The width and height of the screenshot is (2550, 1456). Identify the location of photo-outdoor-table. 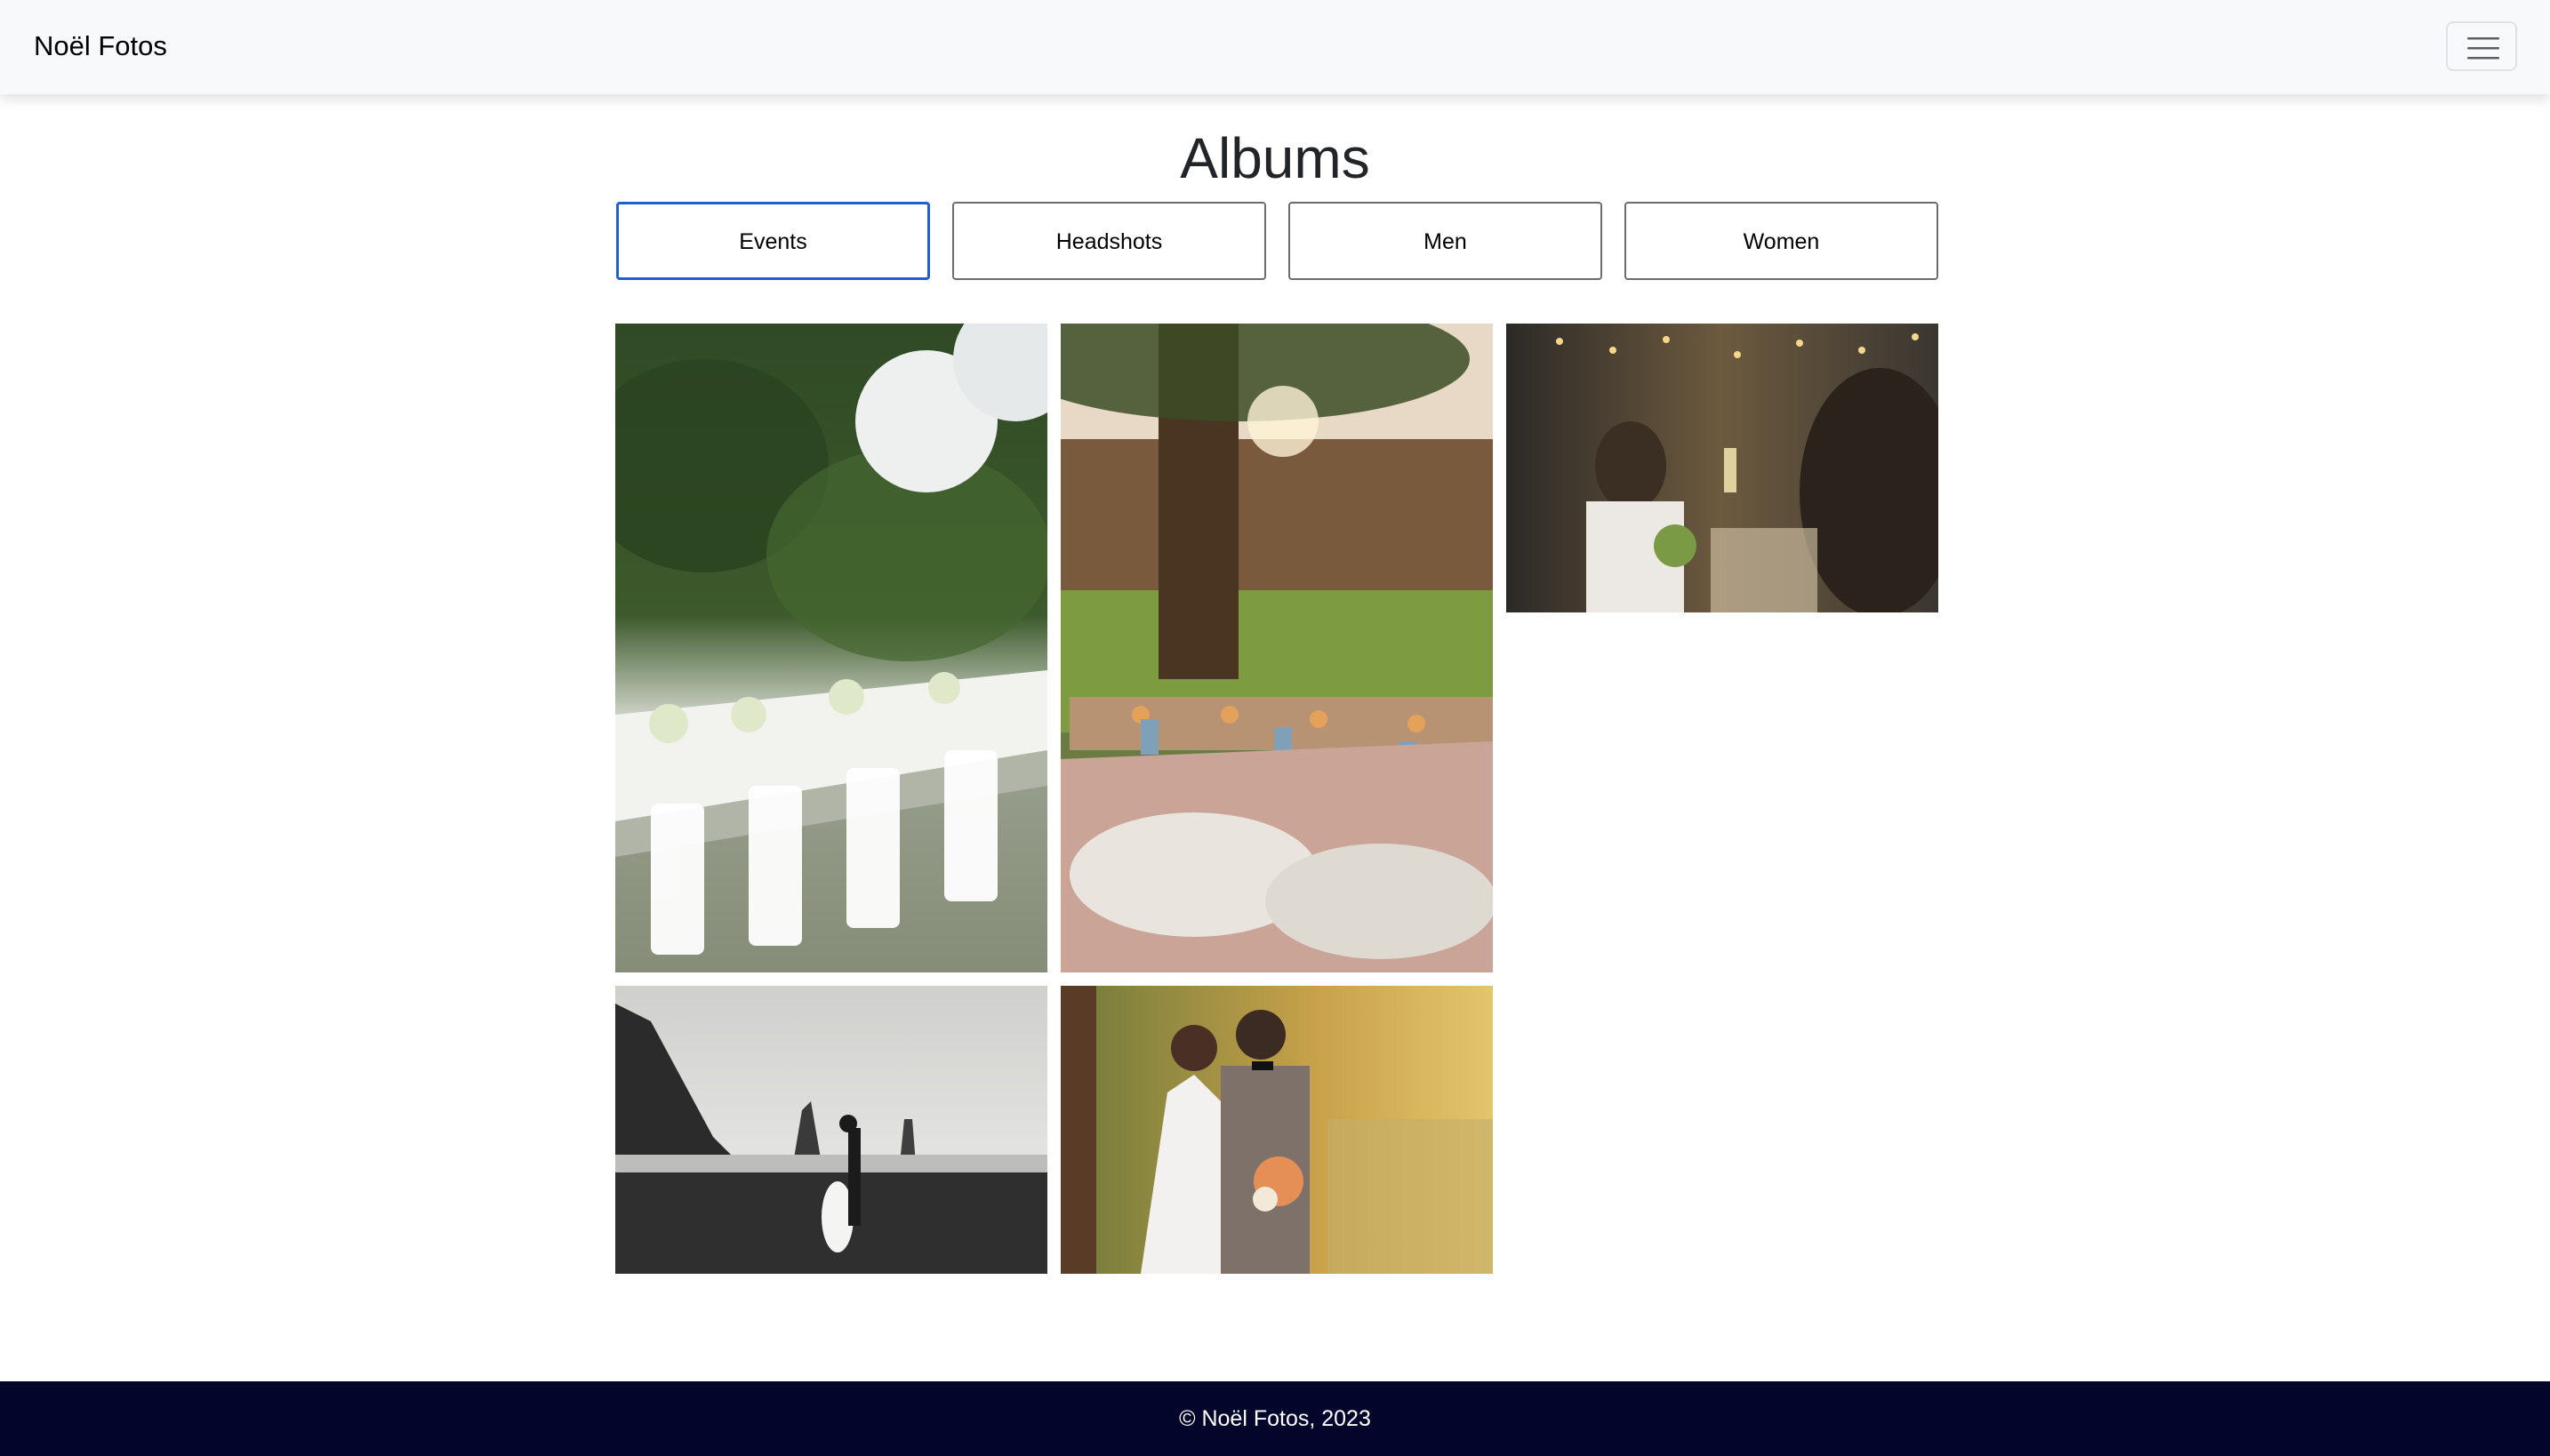
(831, 648).